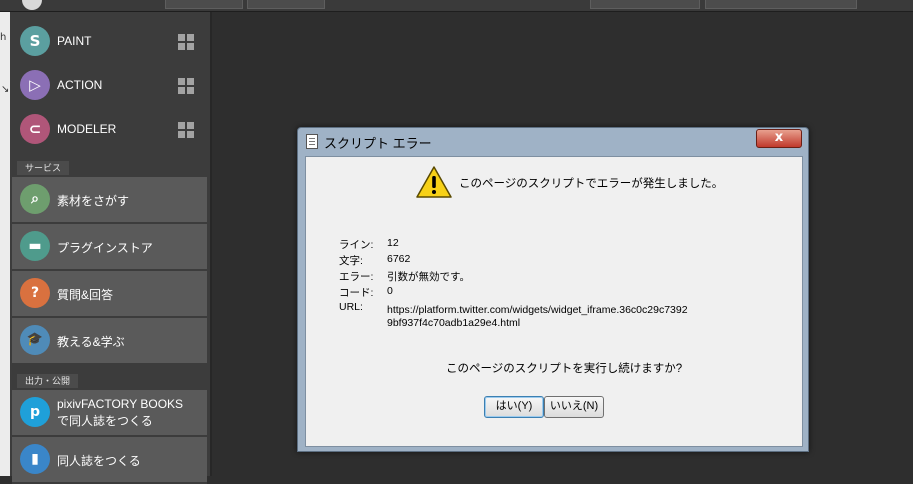  I want to click on app-paint-label: PAINT, so click(74, 41).